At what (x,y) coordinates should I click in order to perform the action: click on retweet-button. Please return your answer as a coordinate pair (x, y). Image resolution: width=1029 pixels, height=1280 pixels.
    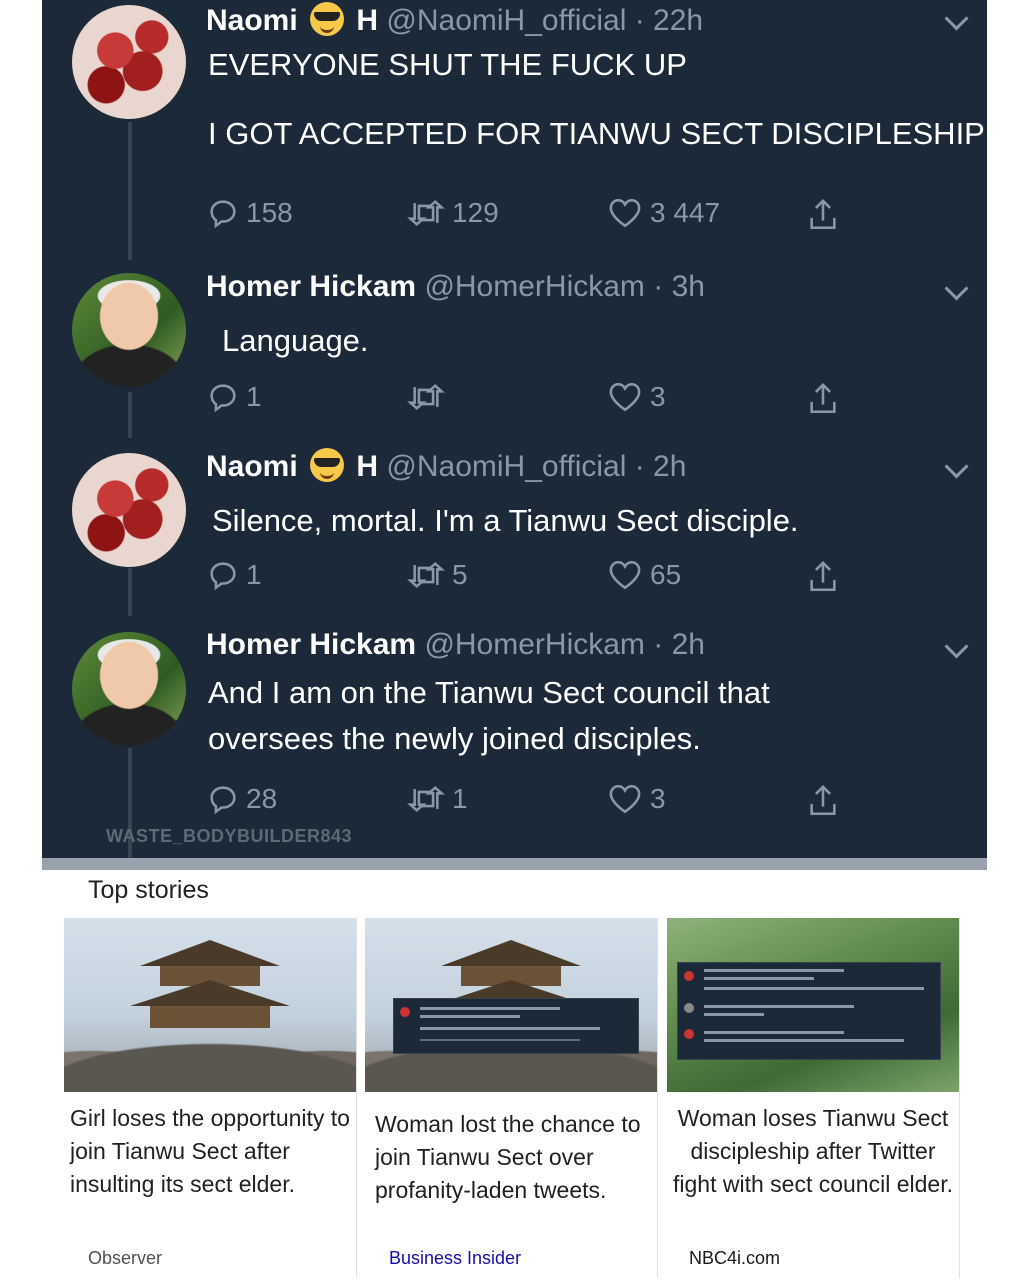
    Looking at the image, I should click on (429, 397).